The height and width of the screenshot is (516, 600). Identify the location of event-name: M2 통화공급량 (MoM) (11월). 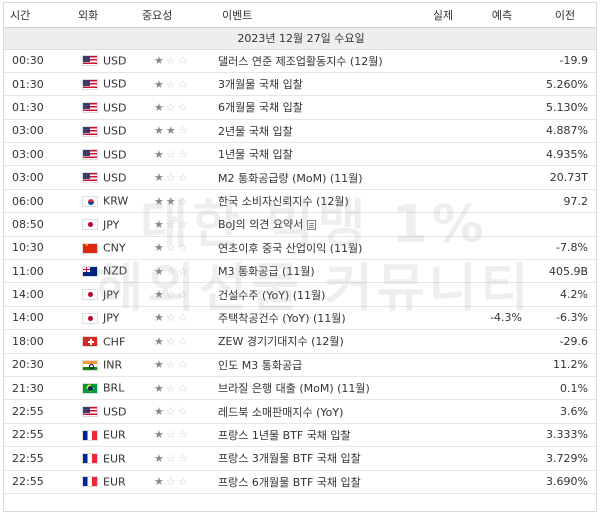
(290, 178).